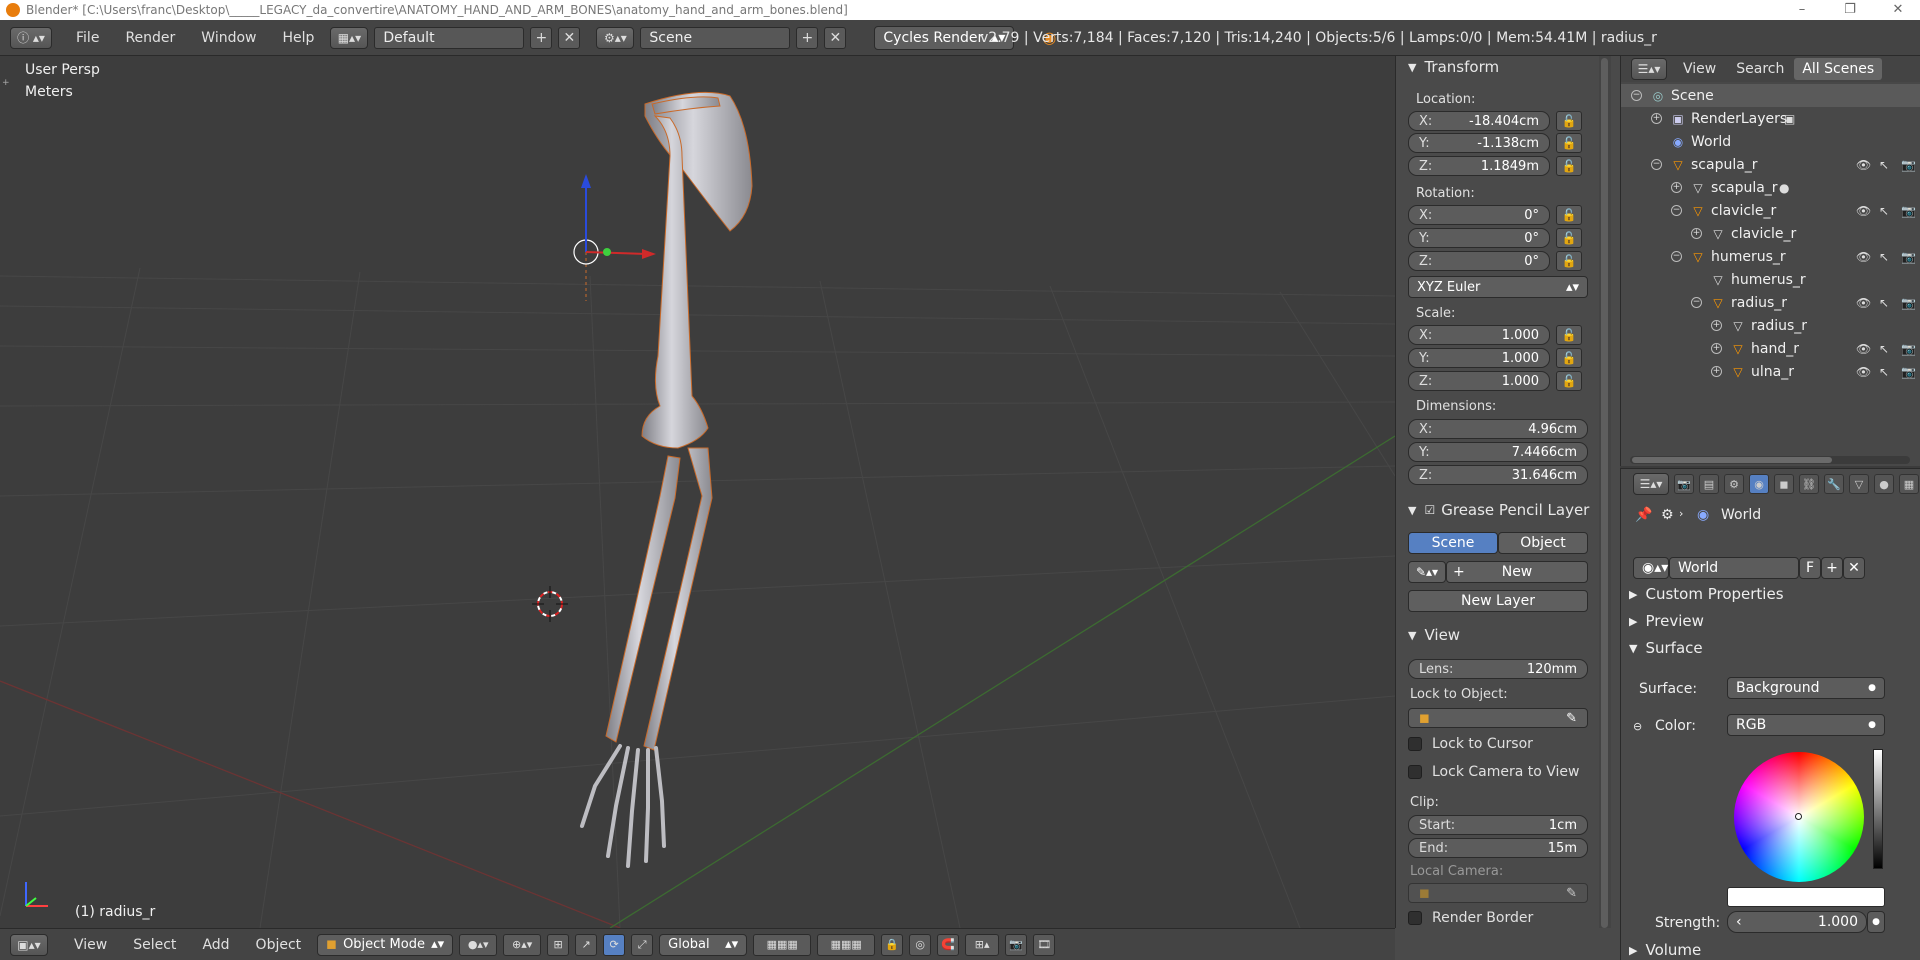 Image resolution: width=1920 pixels, height=960 pixels. Describe the element at coordinates (550, 604) in the screenshot. I see `3d-cursor-icon` at that location.